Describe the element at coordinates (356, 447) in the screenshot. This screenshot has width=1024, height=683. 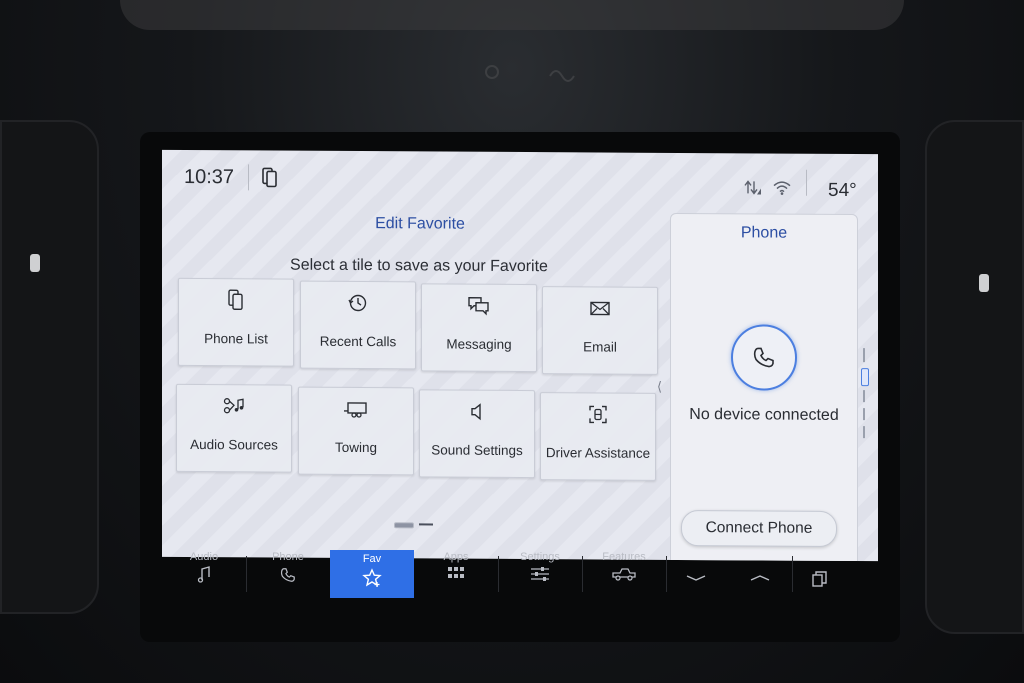
I see `tile-label: Towing` at that location.